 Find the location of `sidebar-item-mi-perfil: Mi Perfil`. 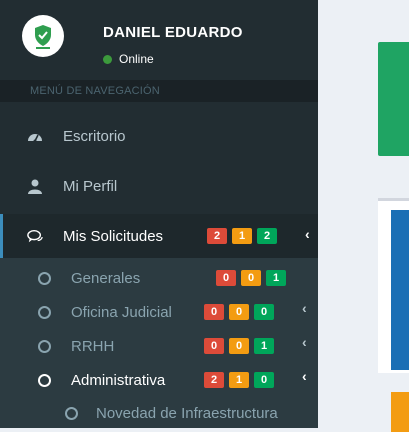

sidebar-item-mi-perfil: Mi Perfil is located at coordinates (159, 186).